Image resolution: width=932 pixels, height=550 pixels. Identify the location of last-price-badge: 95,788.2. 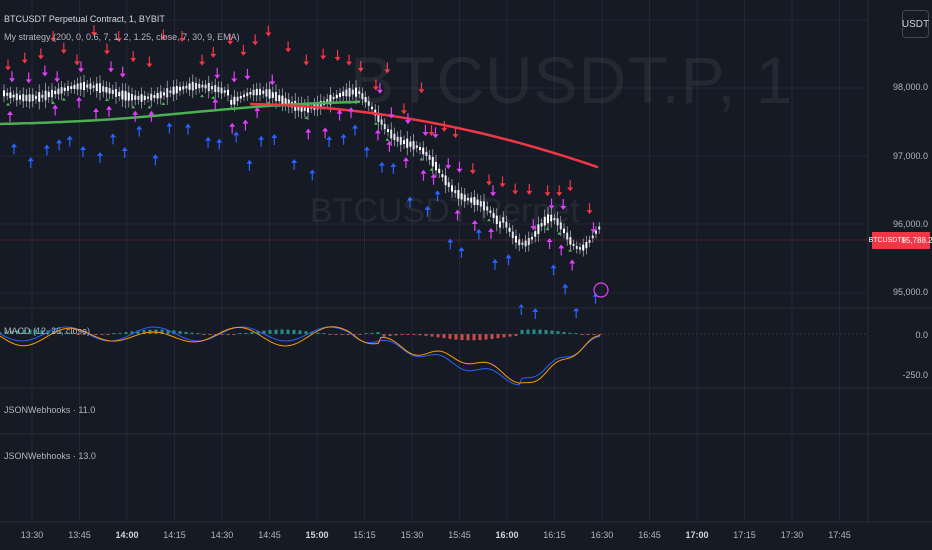
(916, 240).